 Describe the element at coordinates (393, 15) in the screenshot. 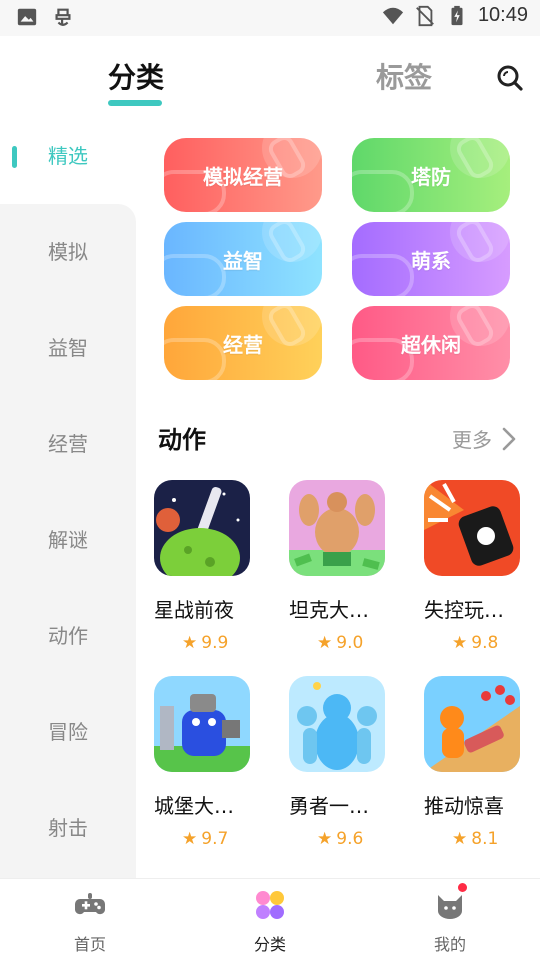

I see `wifi-icon` at that location.